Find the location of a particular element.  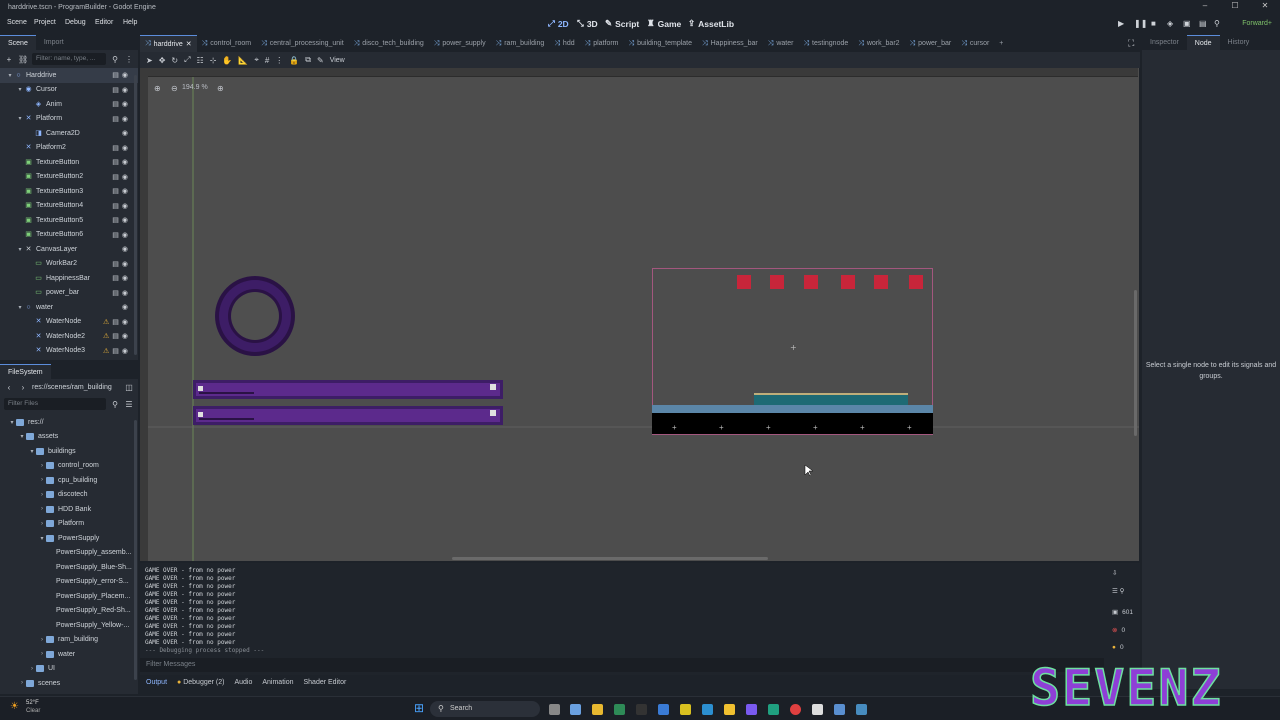

search-icon: ⚲ is located at coordinates (115, 404).